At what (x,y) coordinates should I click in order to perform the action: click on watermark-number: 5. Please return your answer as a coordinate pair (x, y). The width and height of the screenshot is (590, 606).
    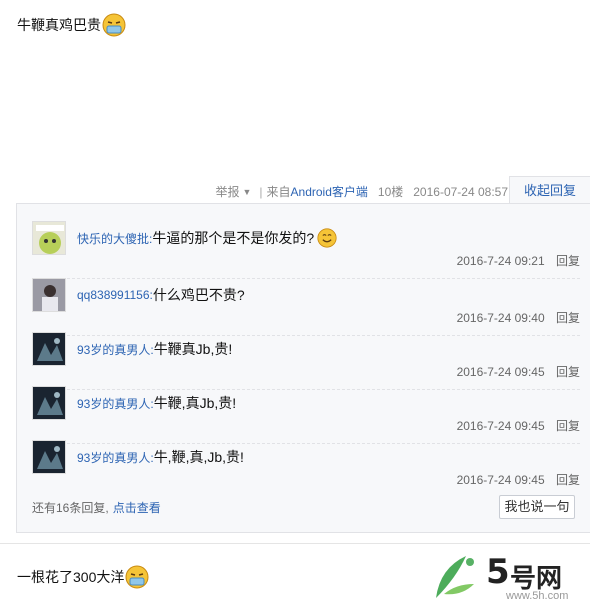
    Looking at the image, I should click on (498, 572).